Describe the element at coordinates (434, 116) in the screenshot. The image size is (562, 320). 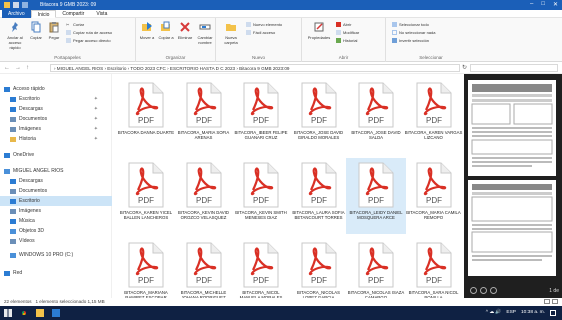
I see `file-item: PDF BITACORA_Karen Vargas Lizcano` at that location.